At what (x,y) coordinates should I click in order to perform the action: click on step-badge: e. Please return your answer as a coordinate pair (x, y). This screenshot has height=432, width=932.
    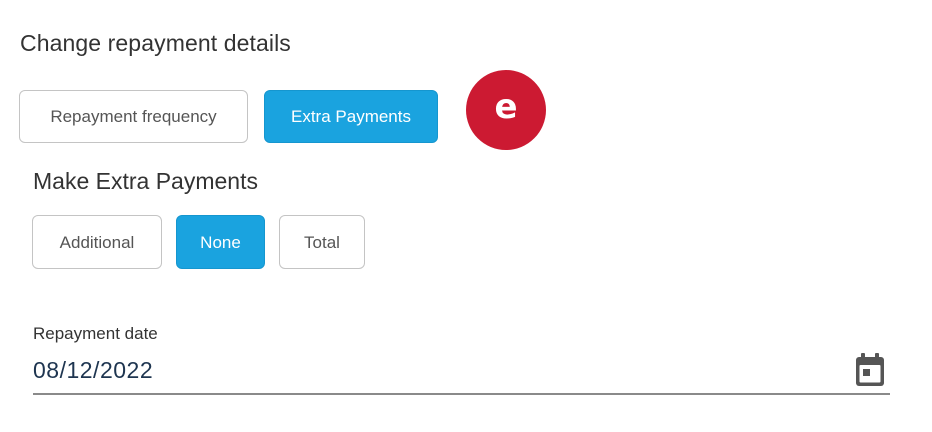
    Looking at the image, I should click on (506, 110).